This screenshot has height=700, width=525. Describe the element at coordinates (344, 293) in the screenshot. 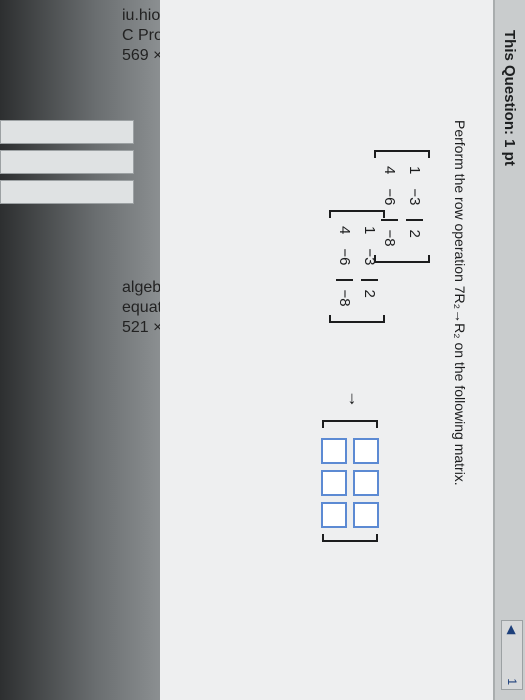

I see `matrix-cell: −8` at that location.